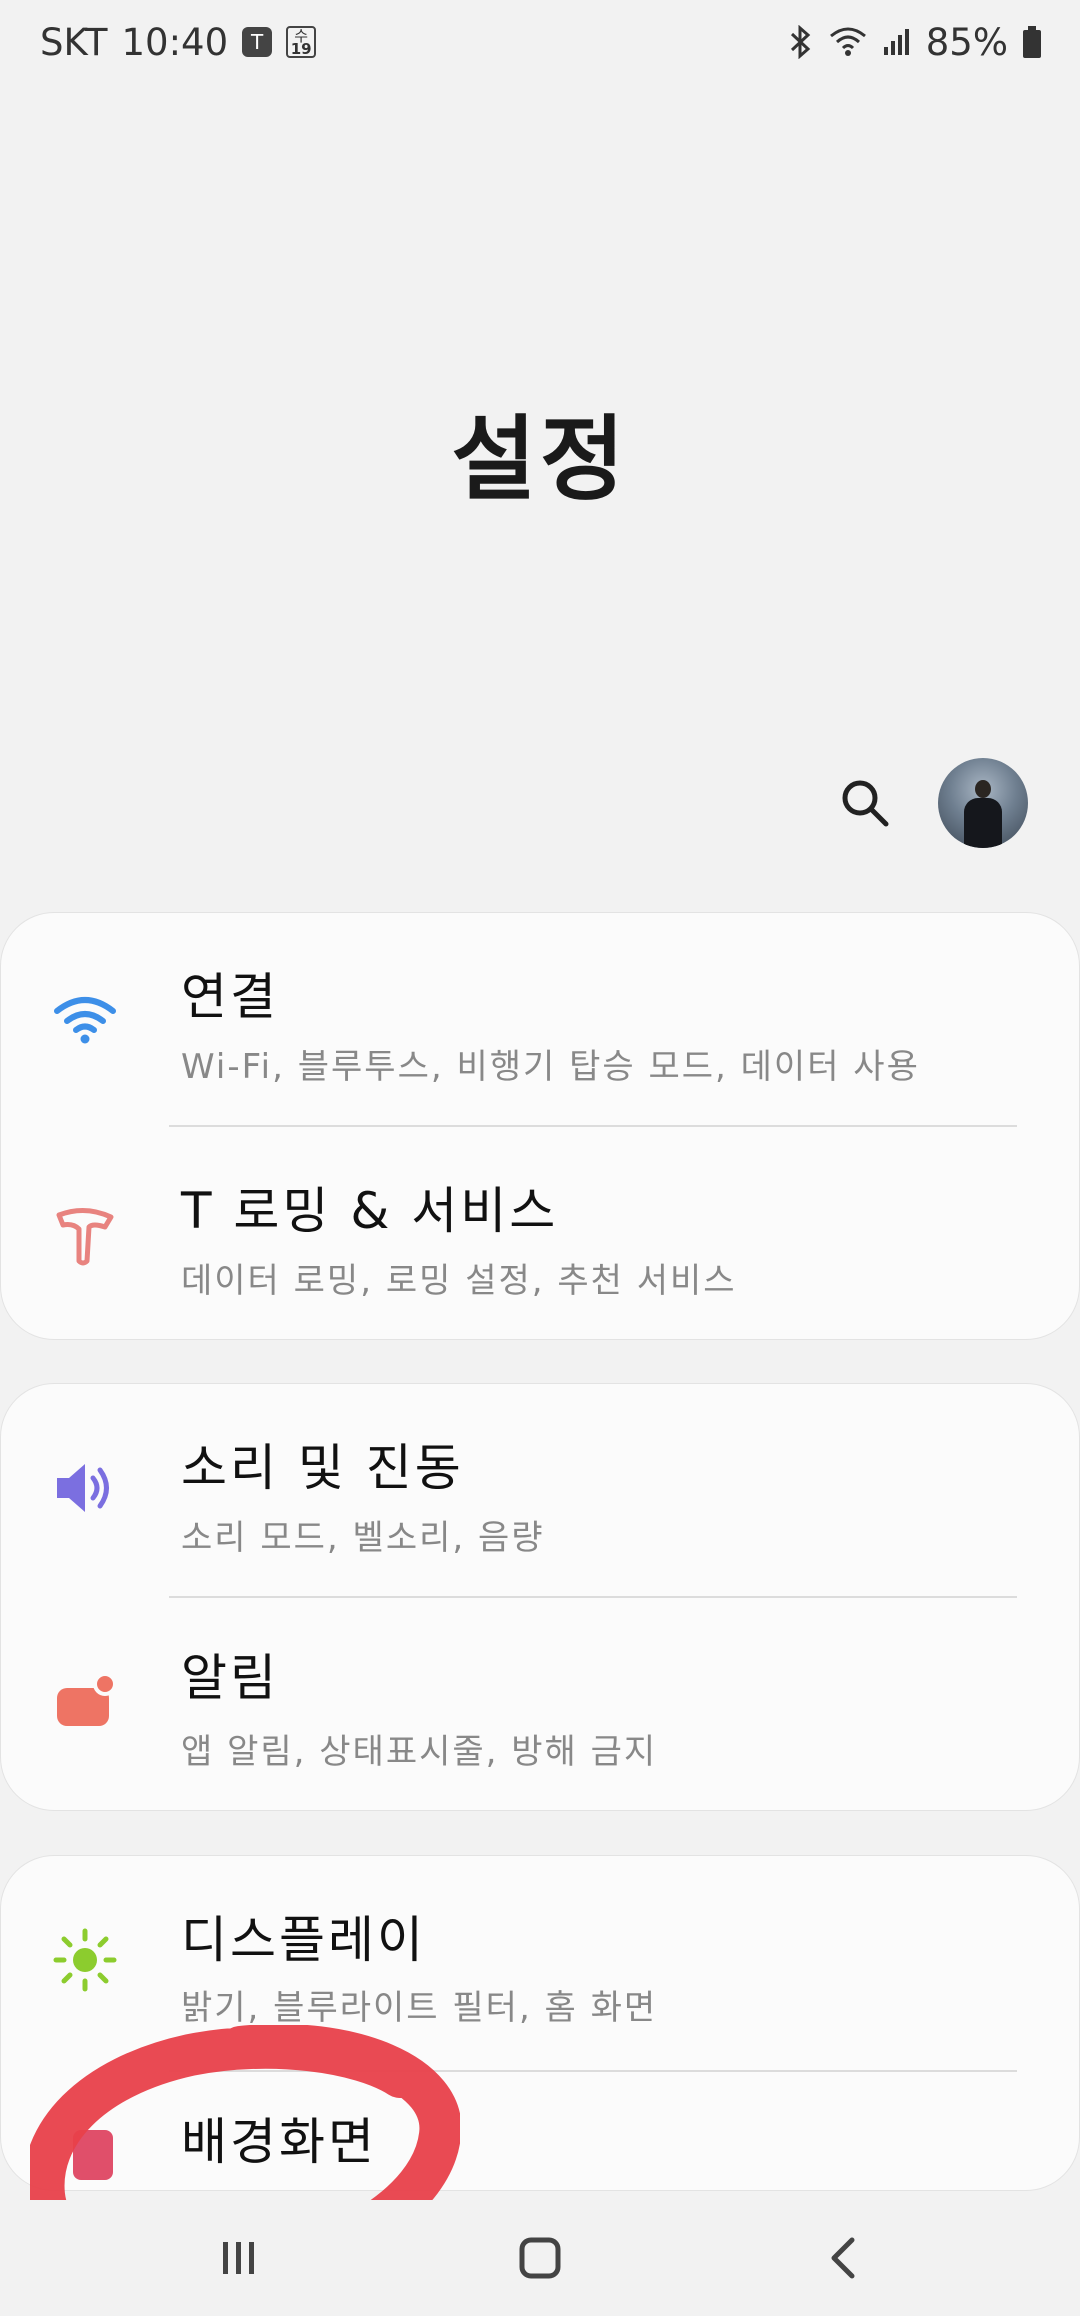  What do you see at coordinates (983, 823) in the screenshot?
I see `avatar-body` at bounding box center [983, 823].